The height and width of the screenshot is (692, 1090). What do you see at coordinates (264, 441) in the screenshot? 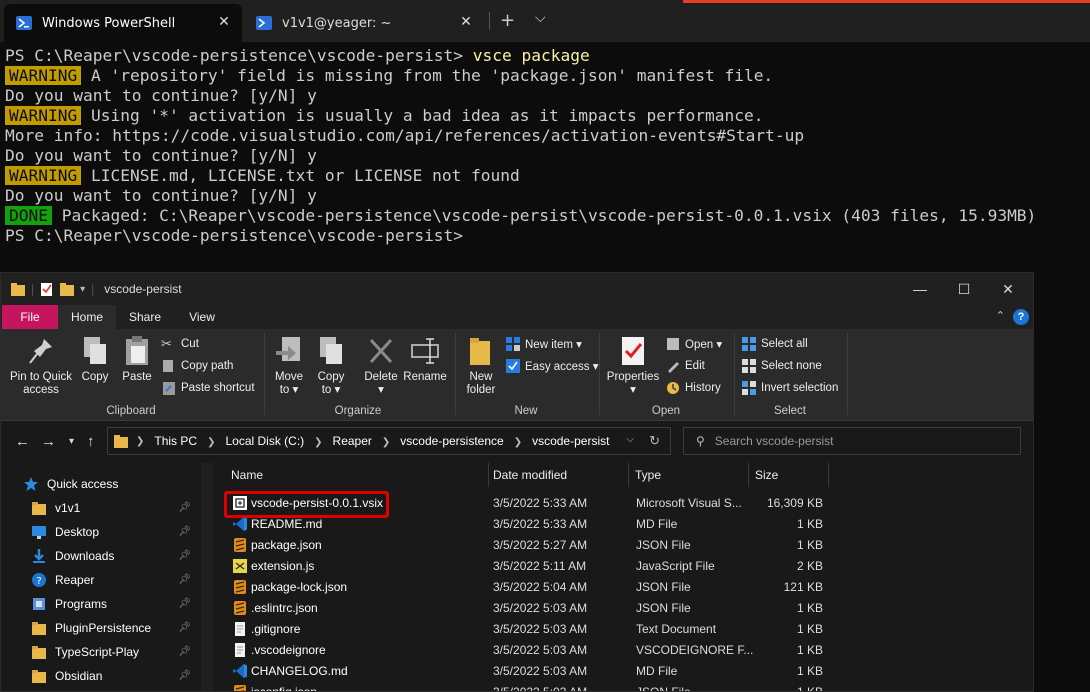
I see `breadcrumb-item: Local Disk (C:)` at bounding box center [264, 441].